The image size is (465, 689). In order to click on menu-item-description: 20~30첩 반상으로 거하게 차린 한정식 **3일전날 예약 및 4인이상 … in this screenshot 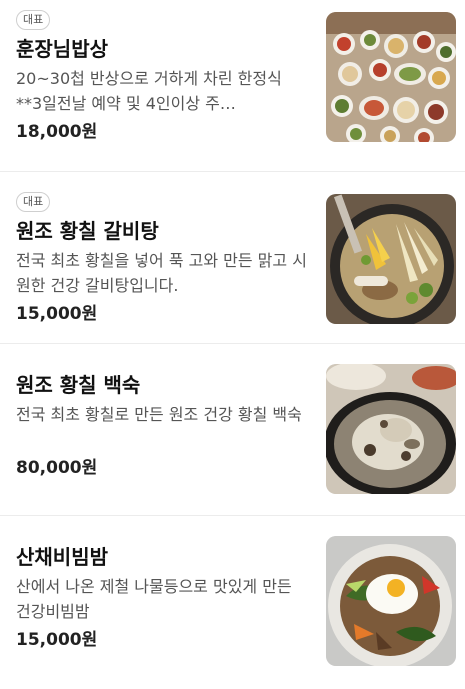, I will do `click(149, 91)`.